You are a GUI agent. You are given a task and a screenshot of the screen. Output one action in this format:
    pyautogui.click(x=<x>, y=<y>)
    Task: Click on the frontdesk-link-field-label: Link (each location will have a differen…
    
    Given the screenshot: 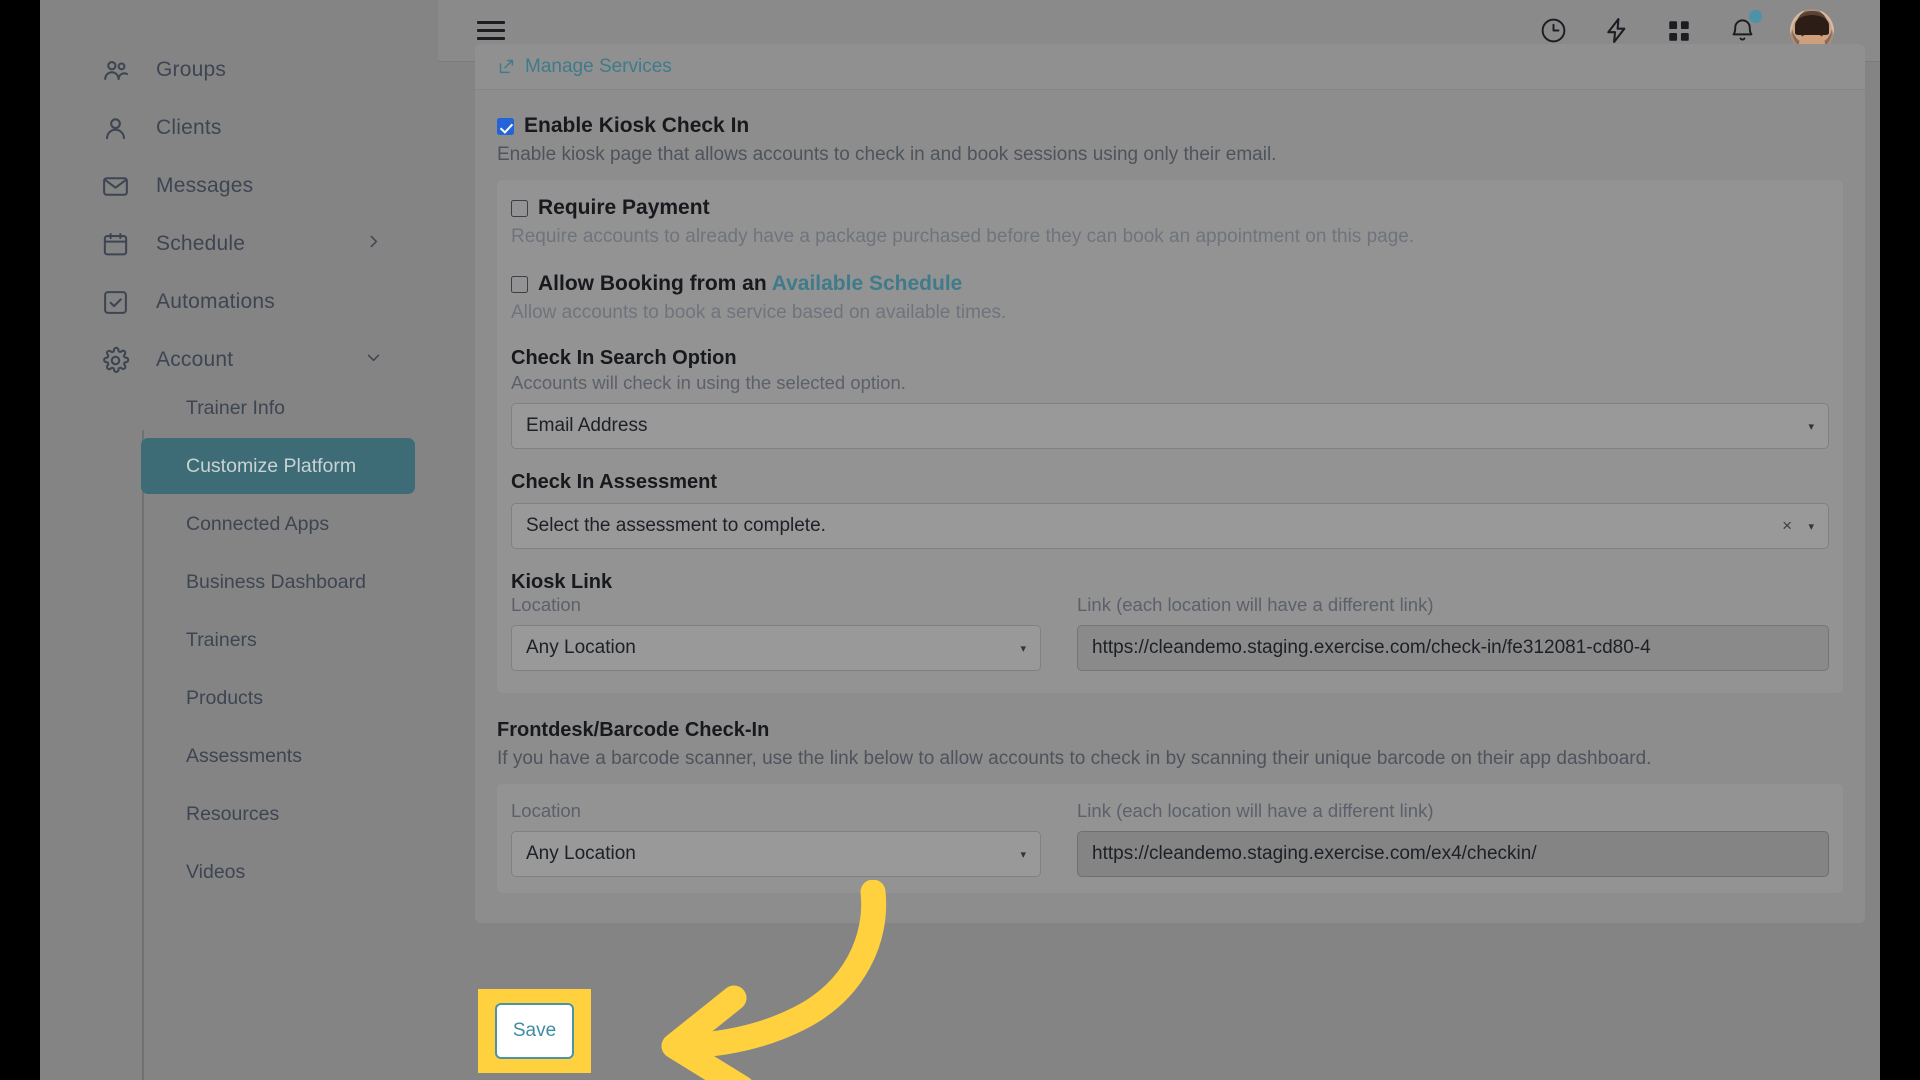 What is the action you would take?
    pyautogui.click(x=1255, y=811)
    